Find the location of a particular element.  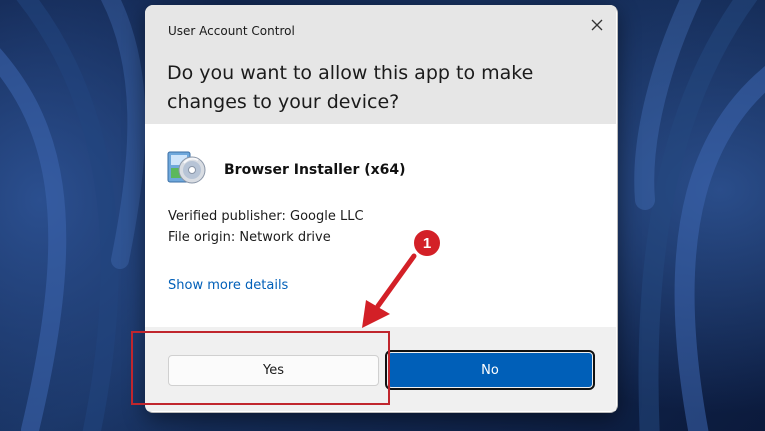

step-number-badge: 1 is located at coordinates (427, 243).